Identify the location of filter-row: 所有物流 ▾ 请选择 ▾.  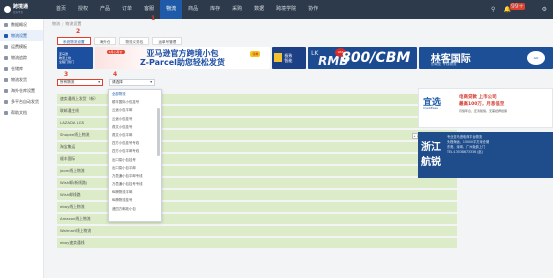
(106, 82).